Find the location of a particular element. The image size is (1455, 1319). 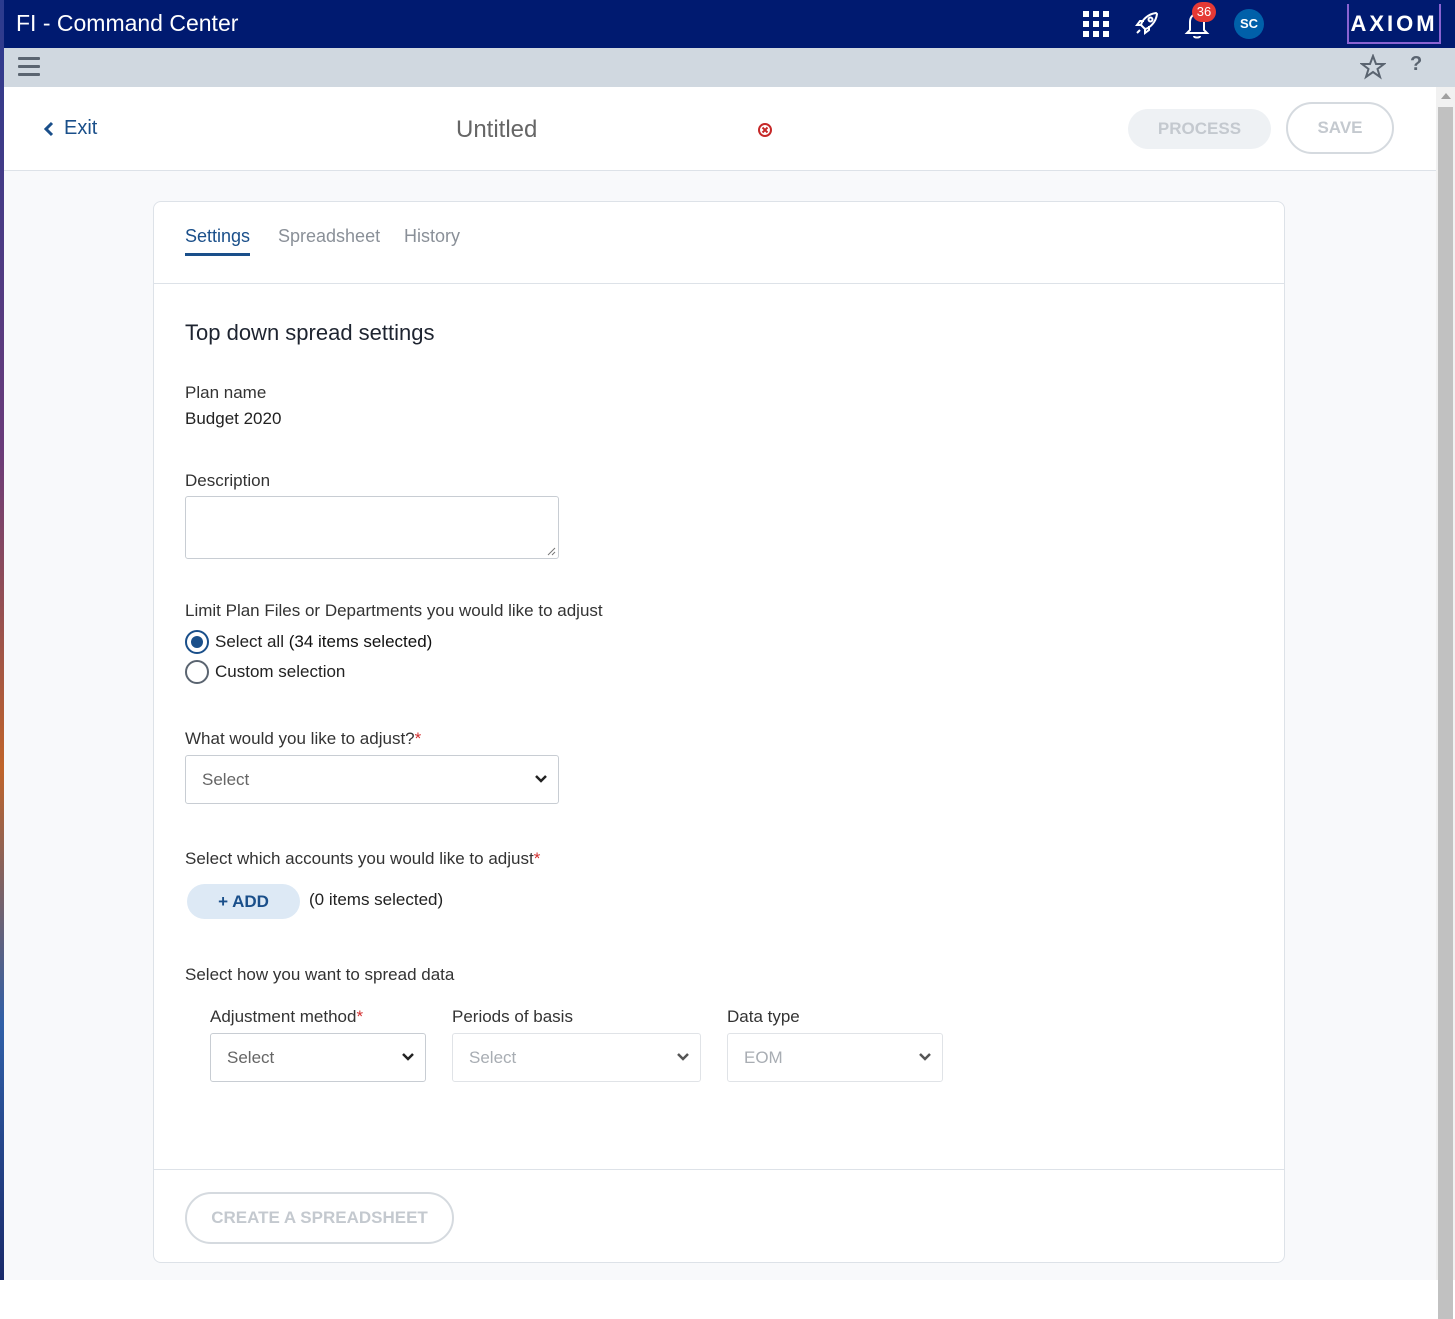

plan-name-value: Budget 2020 is located at coordinates (233, 418).